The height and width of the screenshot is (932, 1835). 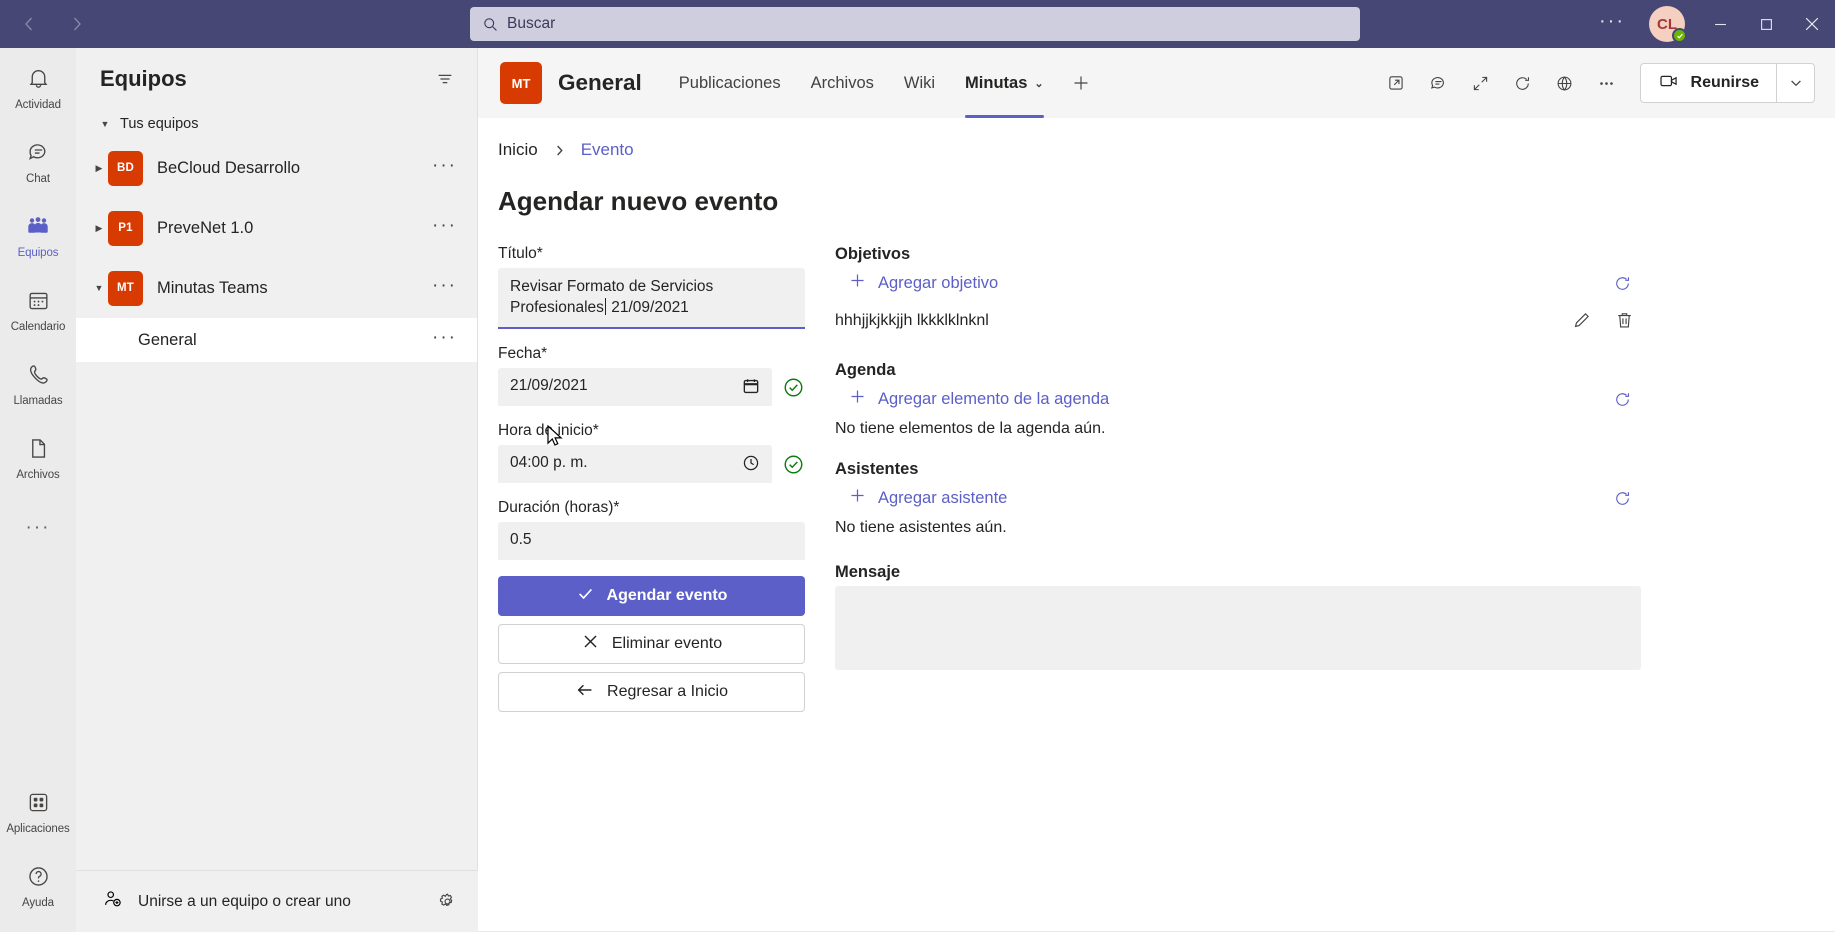 I want to click on forward-button, so click(x=77, y=24).